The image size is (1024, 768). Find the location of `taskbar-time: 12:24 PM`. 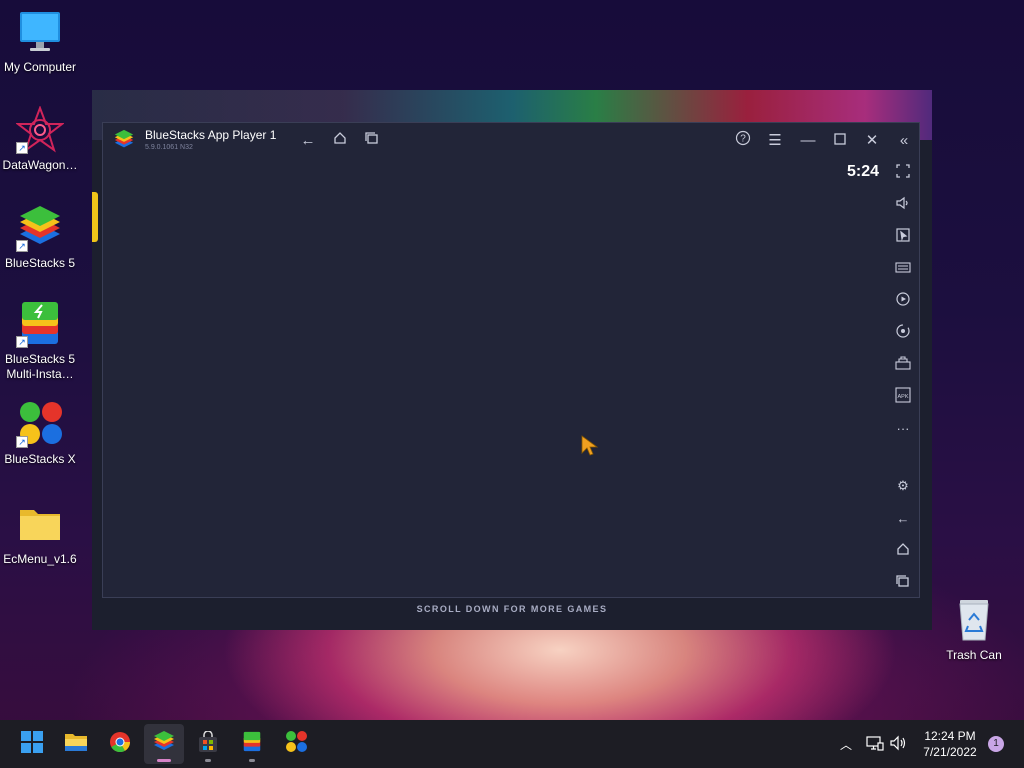

taskbar-time: 12:24 PM is located at coordinates (950, 736).